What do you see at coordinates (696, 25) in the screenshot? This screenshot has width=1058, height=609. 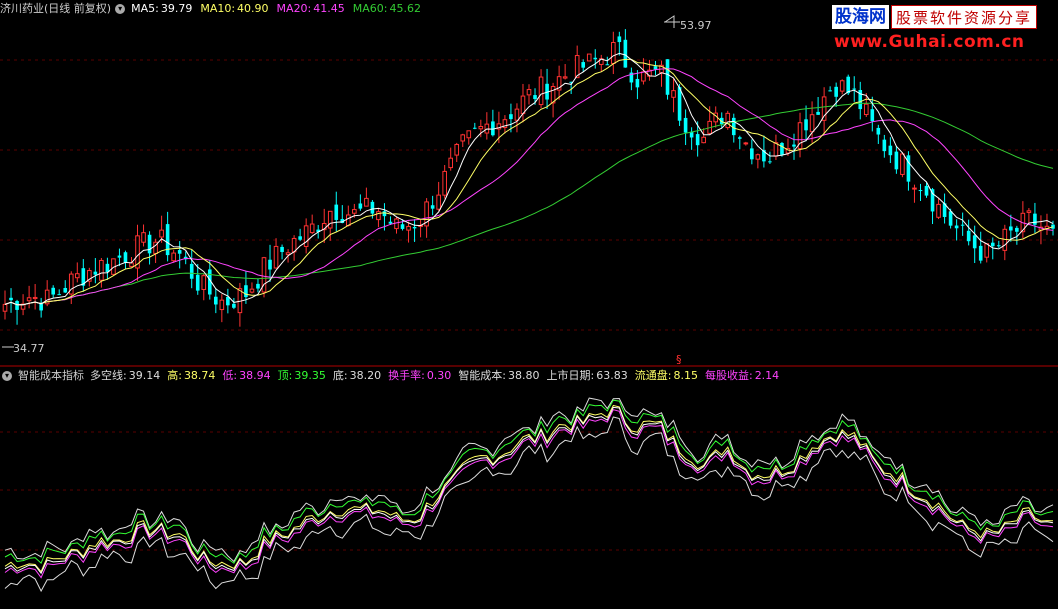 I see `high-price-label: 53.97` at bounding box center [696, 25].